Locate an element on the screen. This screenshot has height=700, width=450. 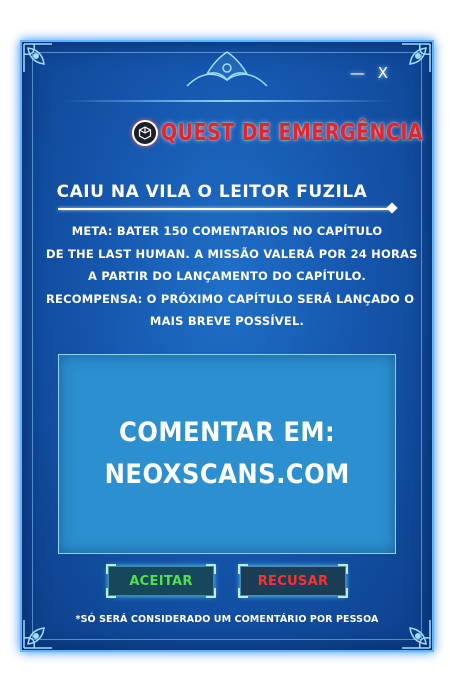
comment-prompt: COMENTAR EM: is located at coordinates (227, 432).